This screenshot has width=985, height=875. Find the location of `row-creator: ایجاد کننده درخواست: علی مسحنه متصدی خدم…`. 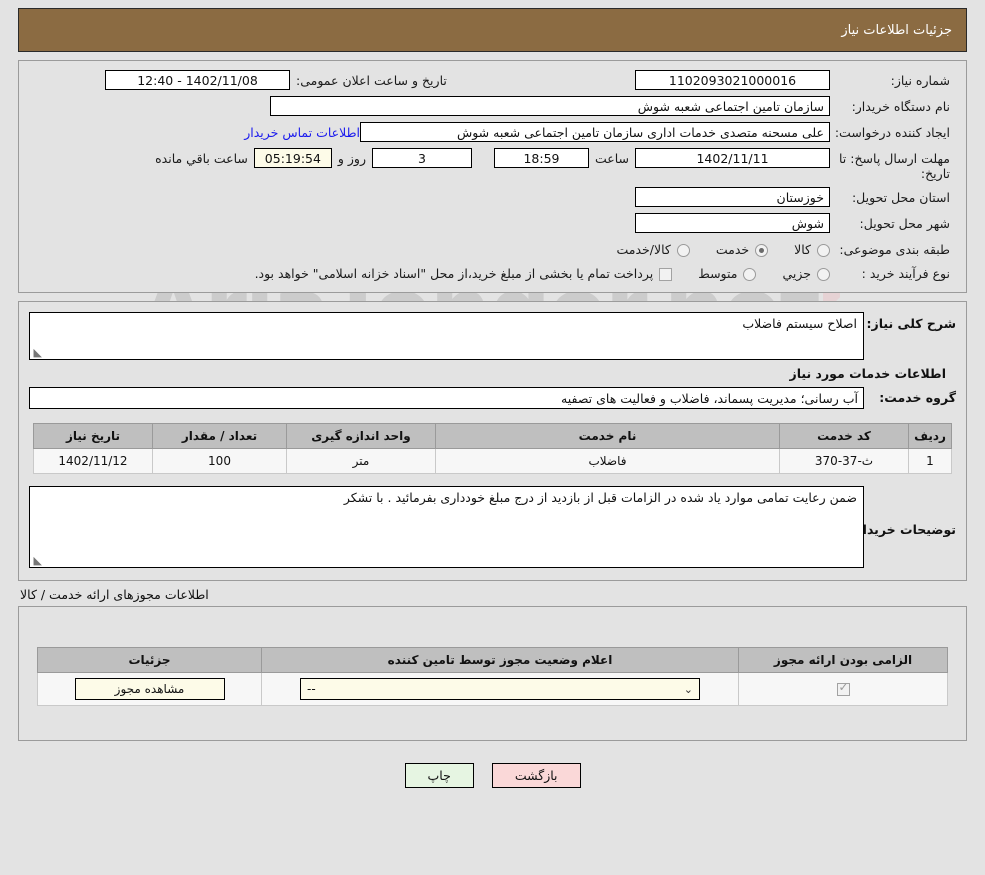

row-creator: ایجاد کننده درخواست: علی مسحنه متصدی خدم… is located at coordinates (492, 132).